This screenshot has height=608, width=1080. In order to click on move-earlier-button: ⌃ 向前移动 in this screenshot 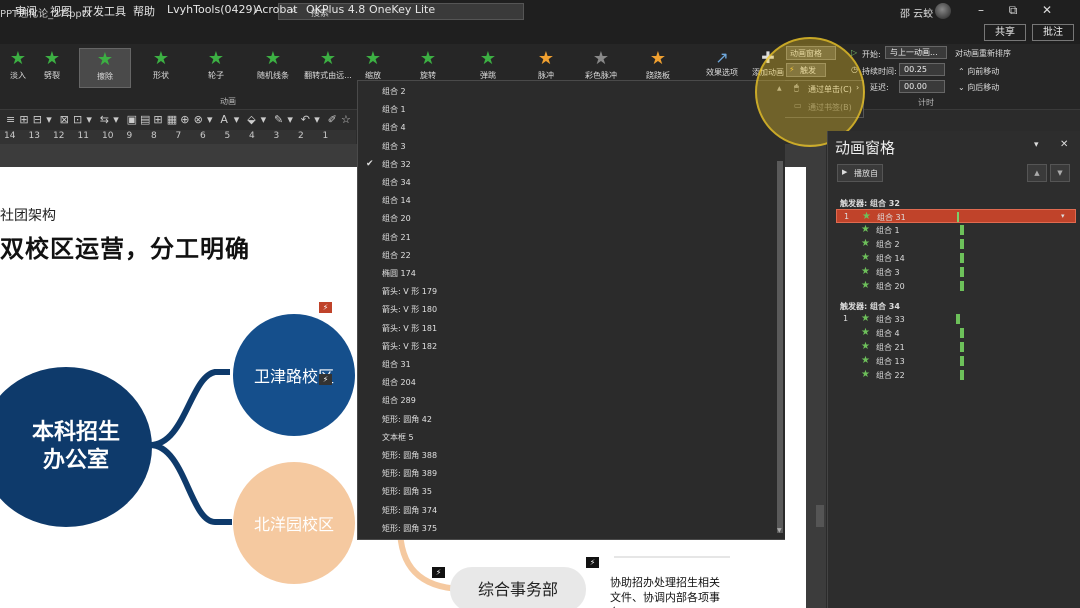, I will do `click(978, 71)`.